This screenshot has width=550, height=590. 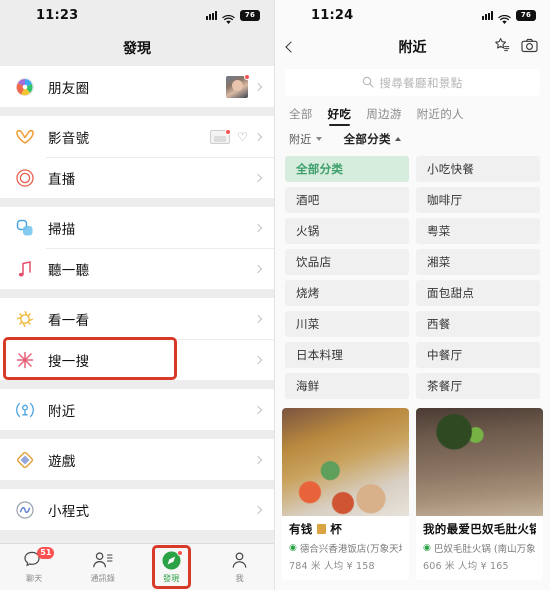 What do you see at coordinates (347, 386) in the screenshot?
I see `category-chip: 海鲜` at bounding box center [347, 386].